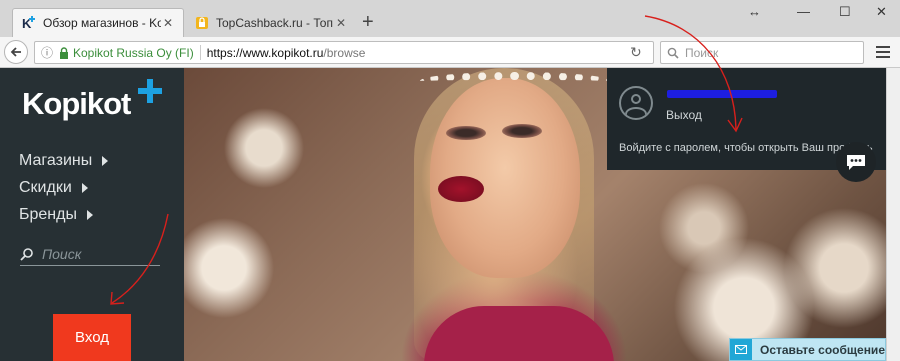 The height and width of the screenshot is (361, 900). What do you see at coordinates (883, 53) in the screenshot?
I see `hamburger-menu-icon` at bounding box center [883, 53].